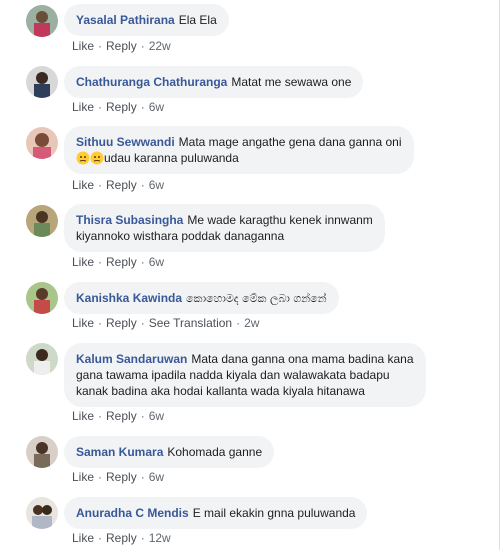 The width and height of the screenshot is (500, 550). What do you see at coordinates (132, 513) in the screenshot?
I see `comment-author: Anuradha C Mendis` at bounding box center [132, 513].